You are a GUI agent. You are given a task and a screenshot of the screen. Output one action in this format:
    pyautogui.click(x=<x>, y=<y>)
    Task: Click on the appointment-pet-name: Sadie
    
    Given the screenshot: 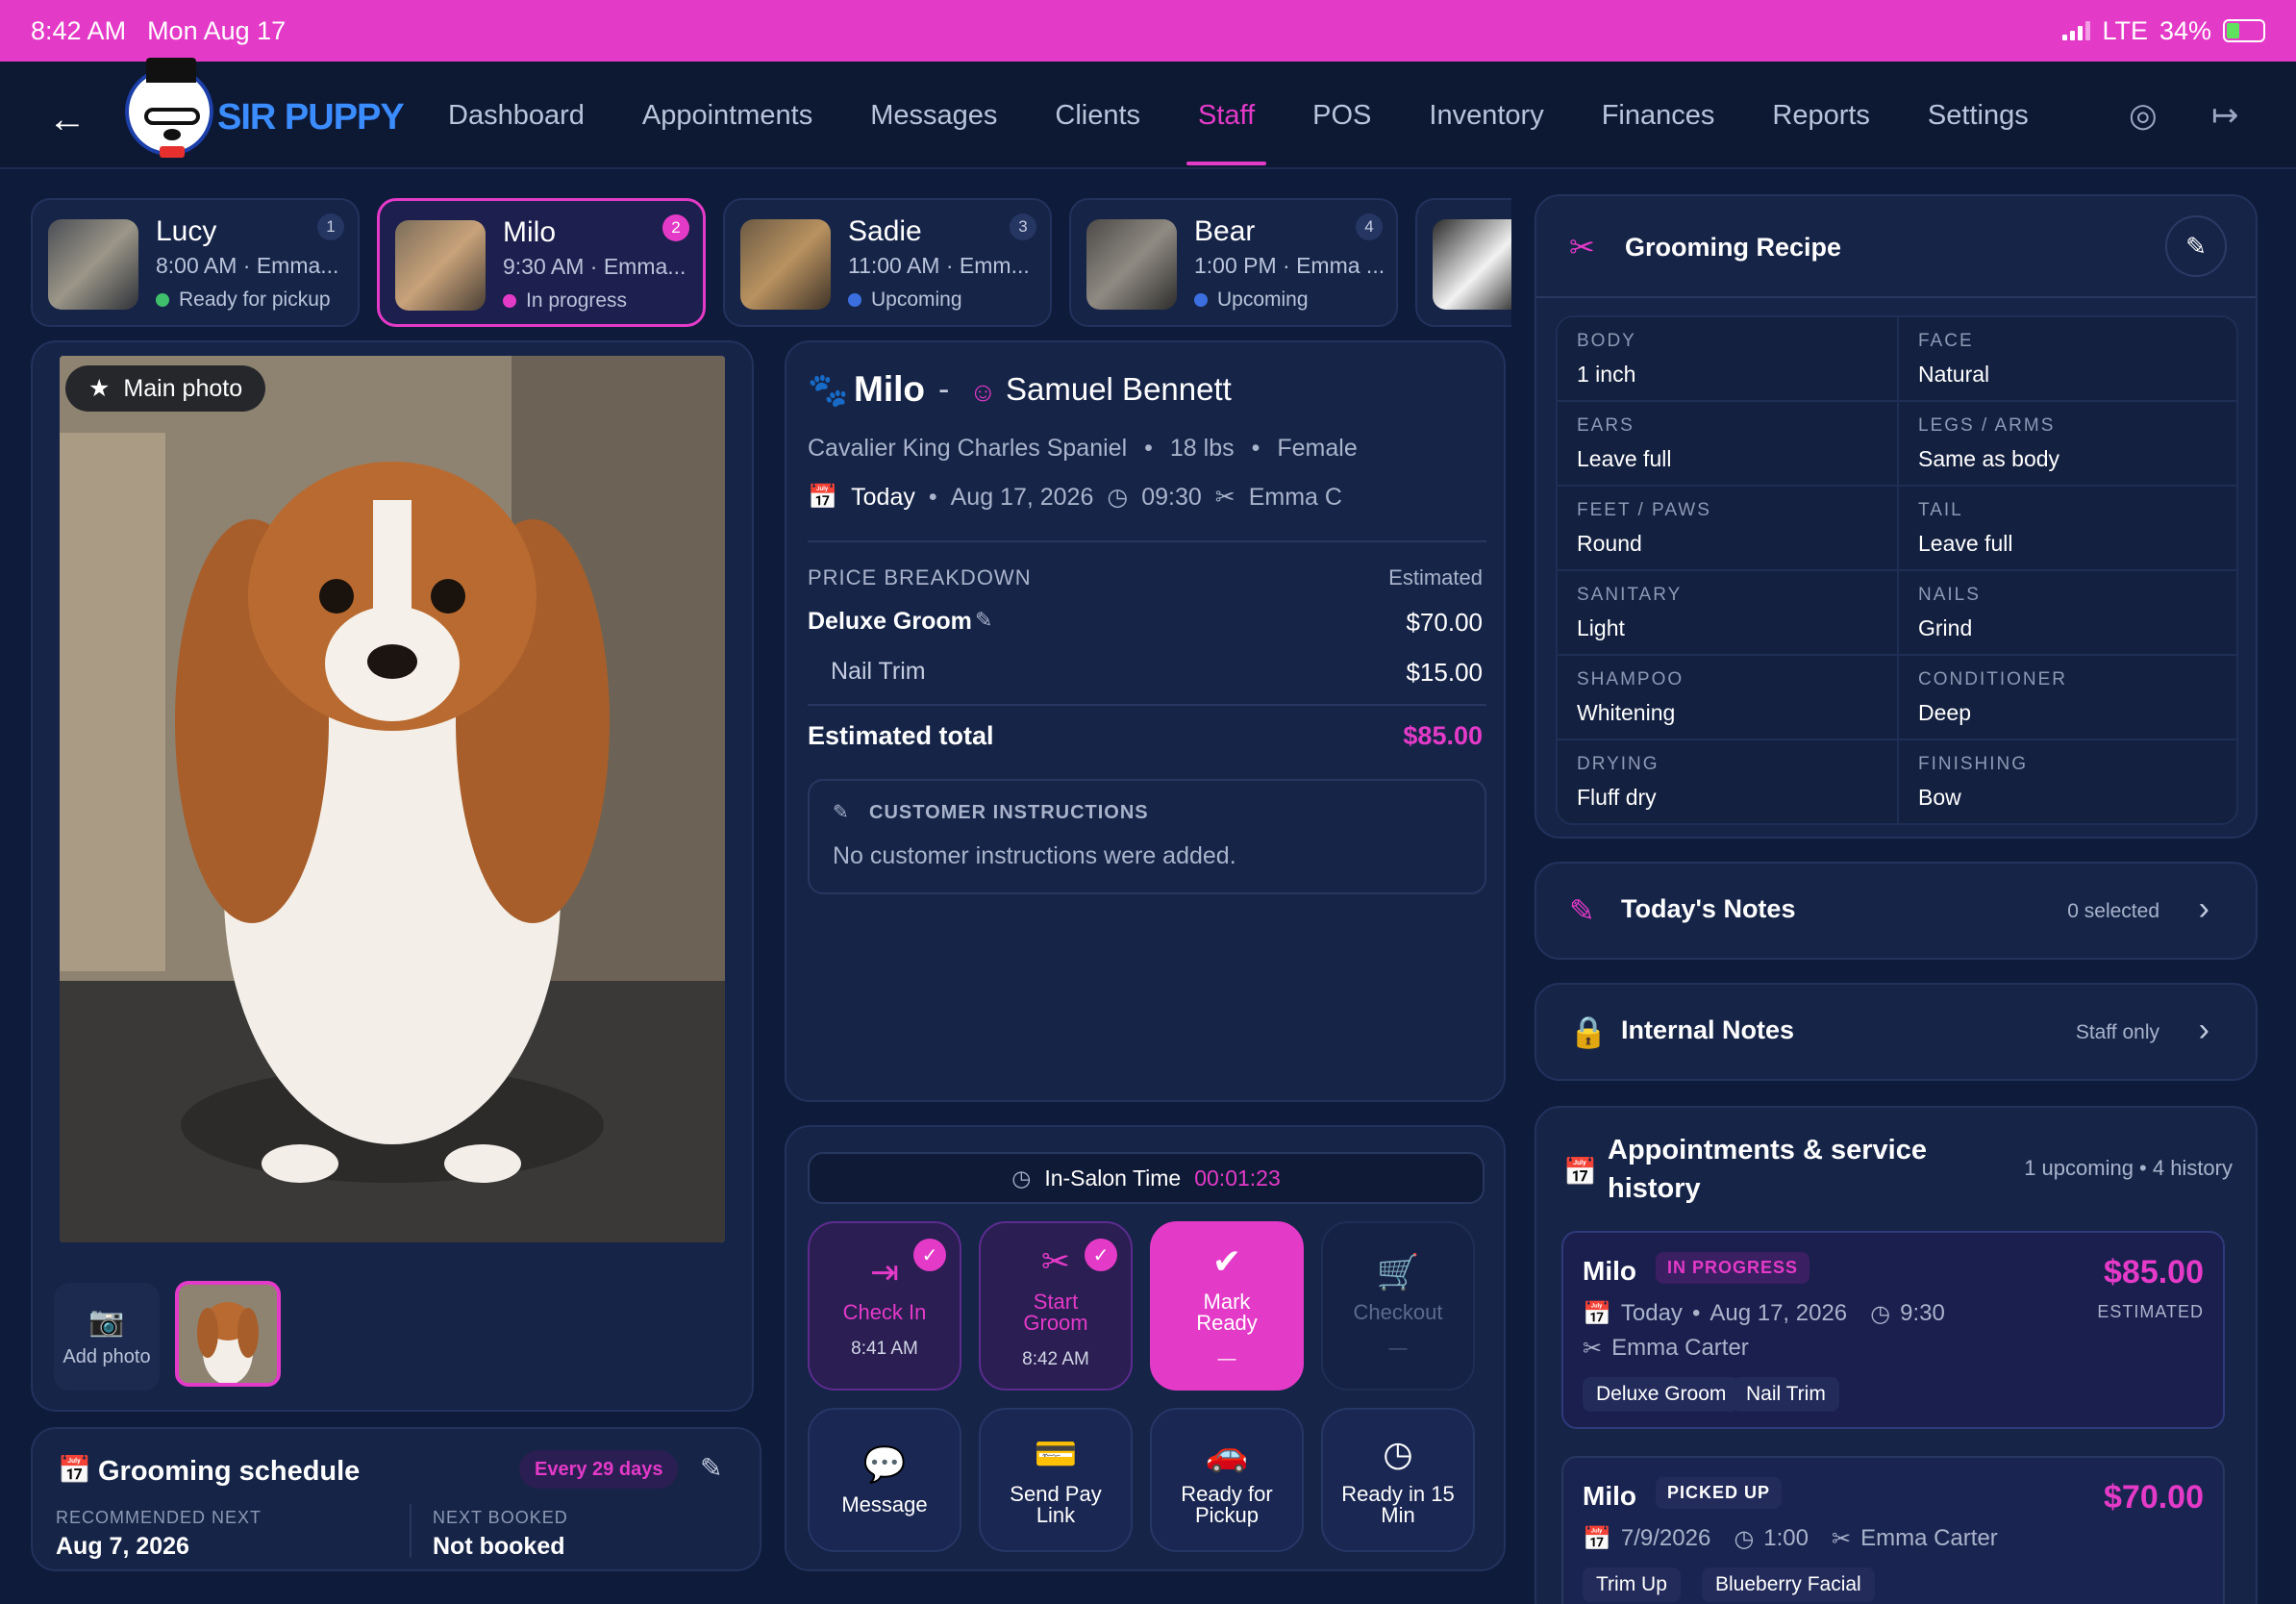 What is the action you would take?
    pyautogui.click(x=885, y=231)
    